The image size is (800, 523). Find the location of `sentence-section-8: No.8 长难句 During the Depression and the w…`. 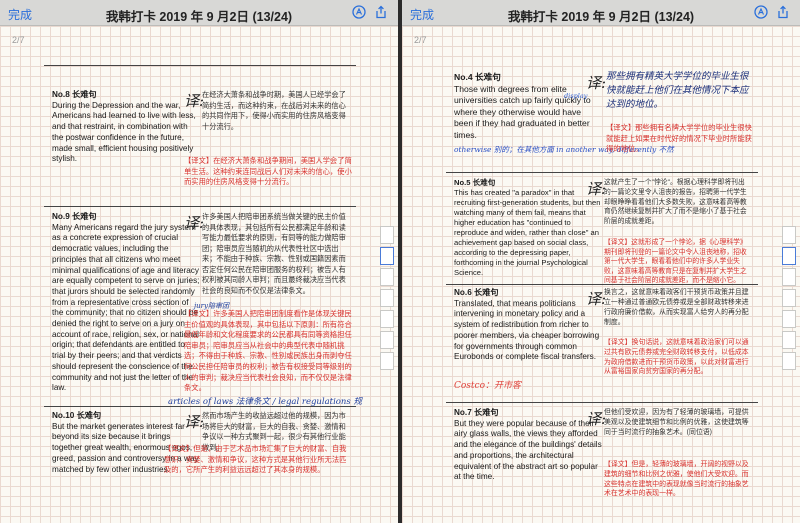

sentence-section-8: No.8 长难句 During the Depression and the w… is located at coordinates (200, 128).